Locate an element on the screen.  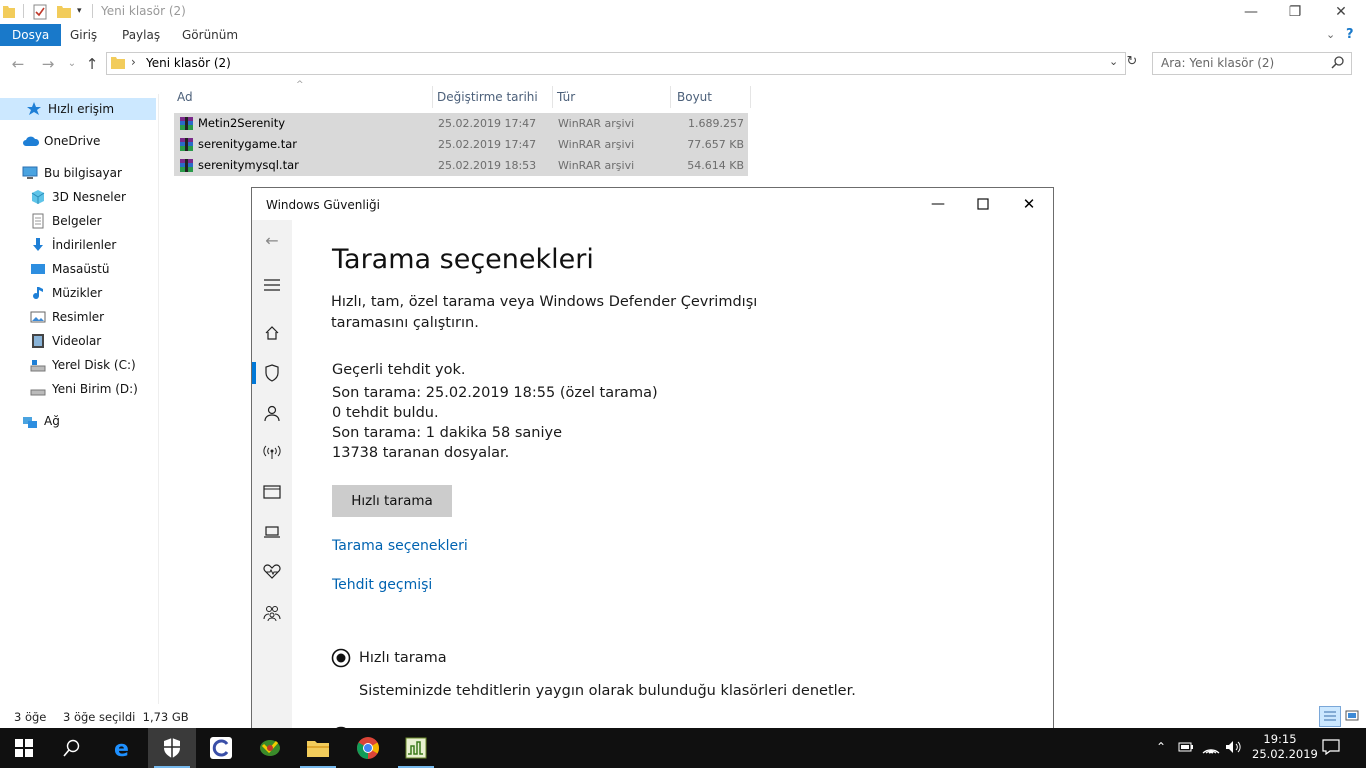
column-header-name: Ad is located at coordinates (303, 97).